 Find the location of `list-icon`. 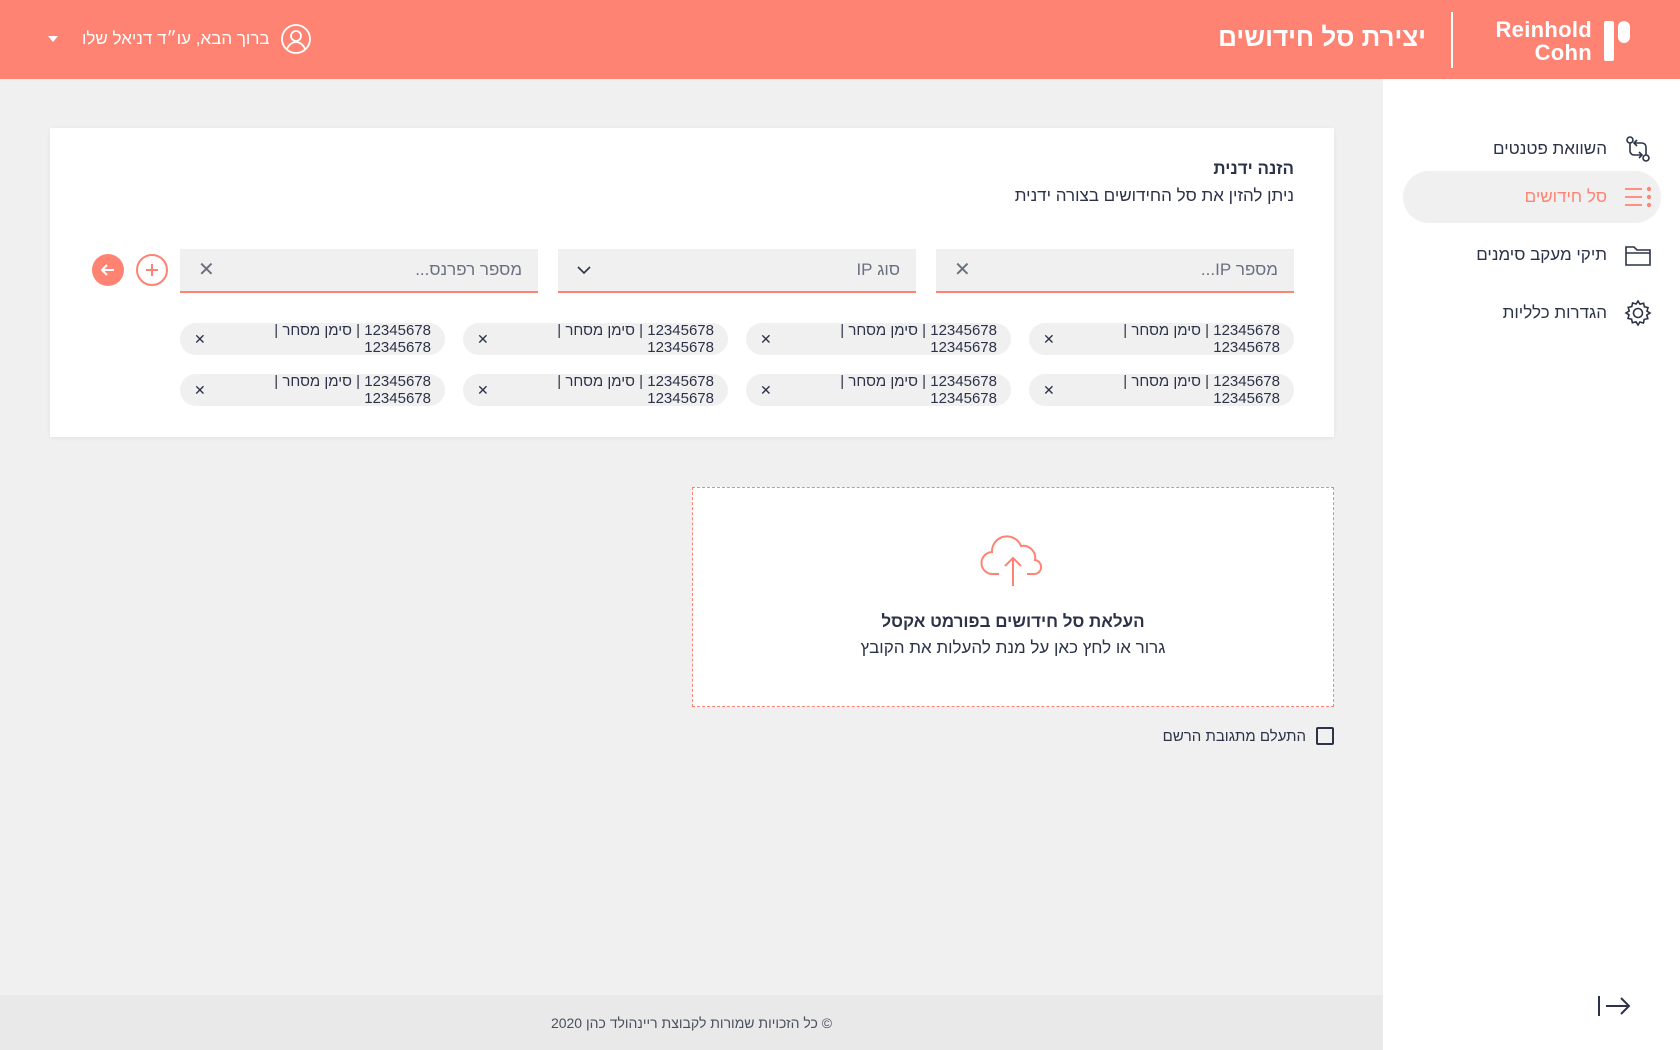

list-icon is located at coordinates (1638, 197).